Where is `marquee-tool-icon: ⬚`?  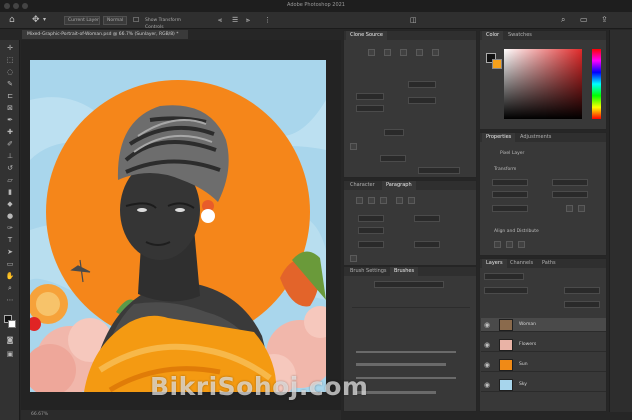 marquee-tool-icon: ⬚ is located at coordinates (10, 60).